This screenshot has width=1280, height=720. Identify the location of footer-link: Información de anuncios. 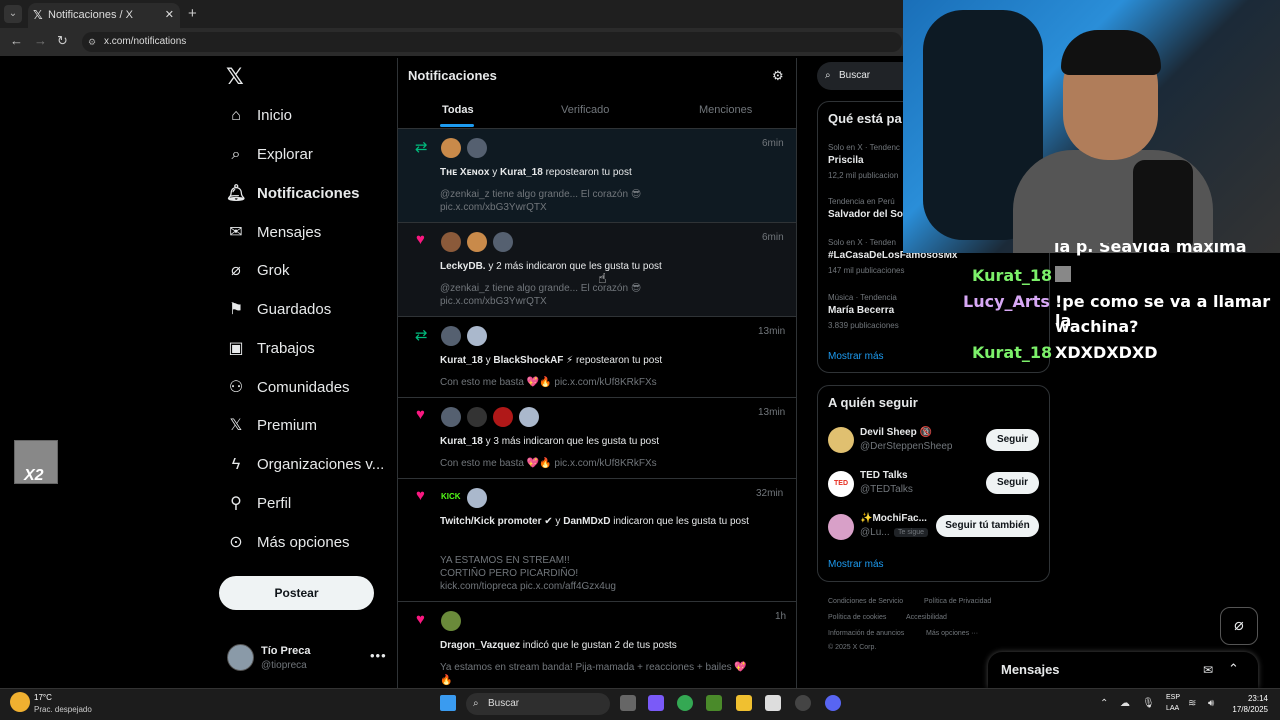
(866, 633).